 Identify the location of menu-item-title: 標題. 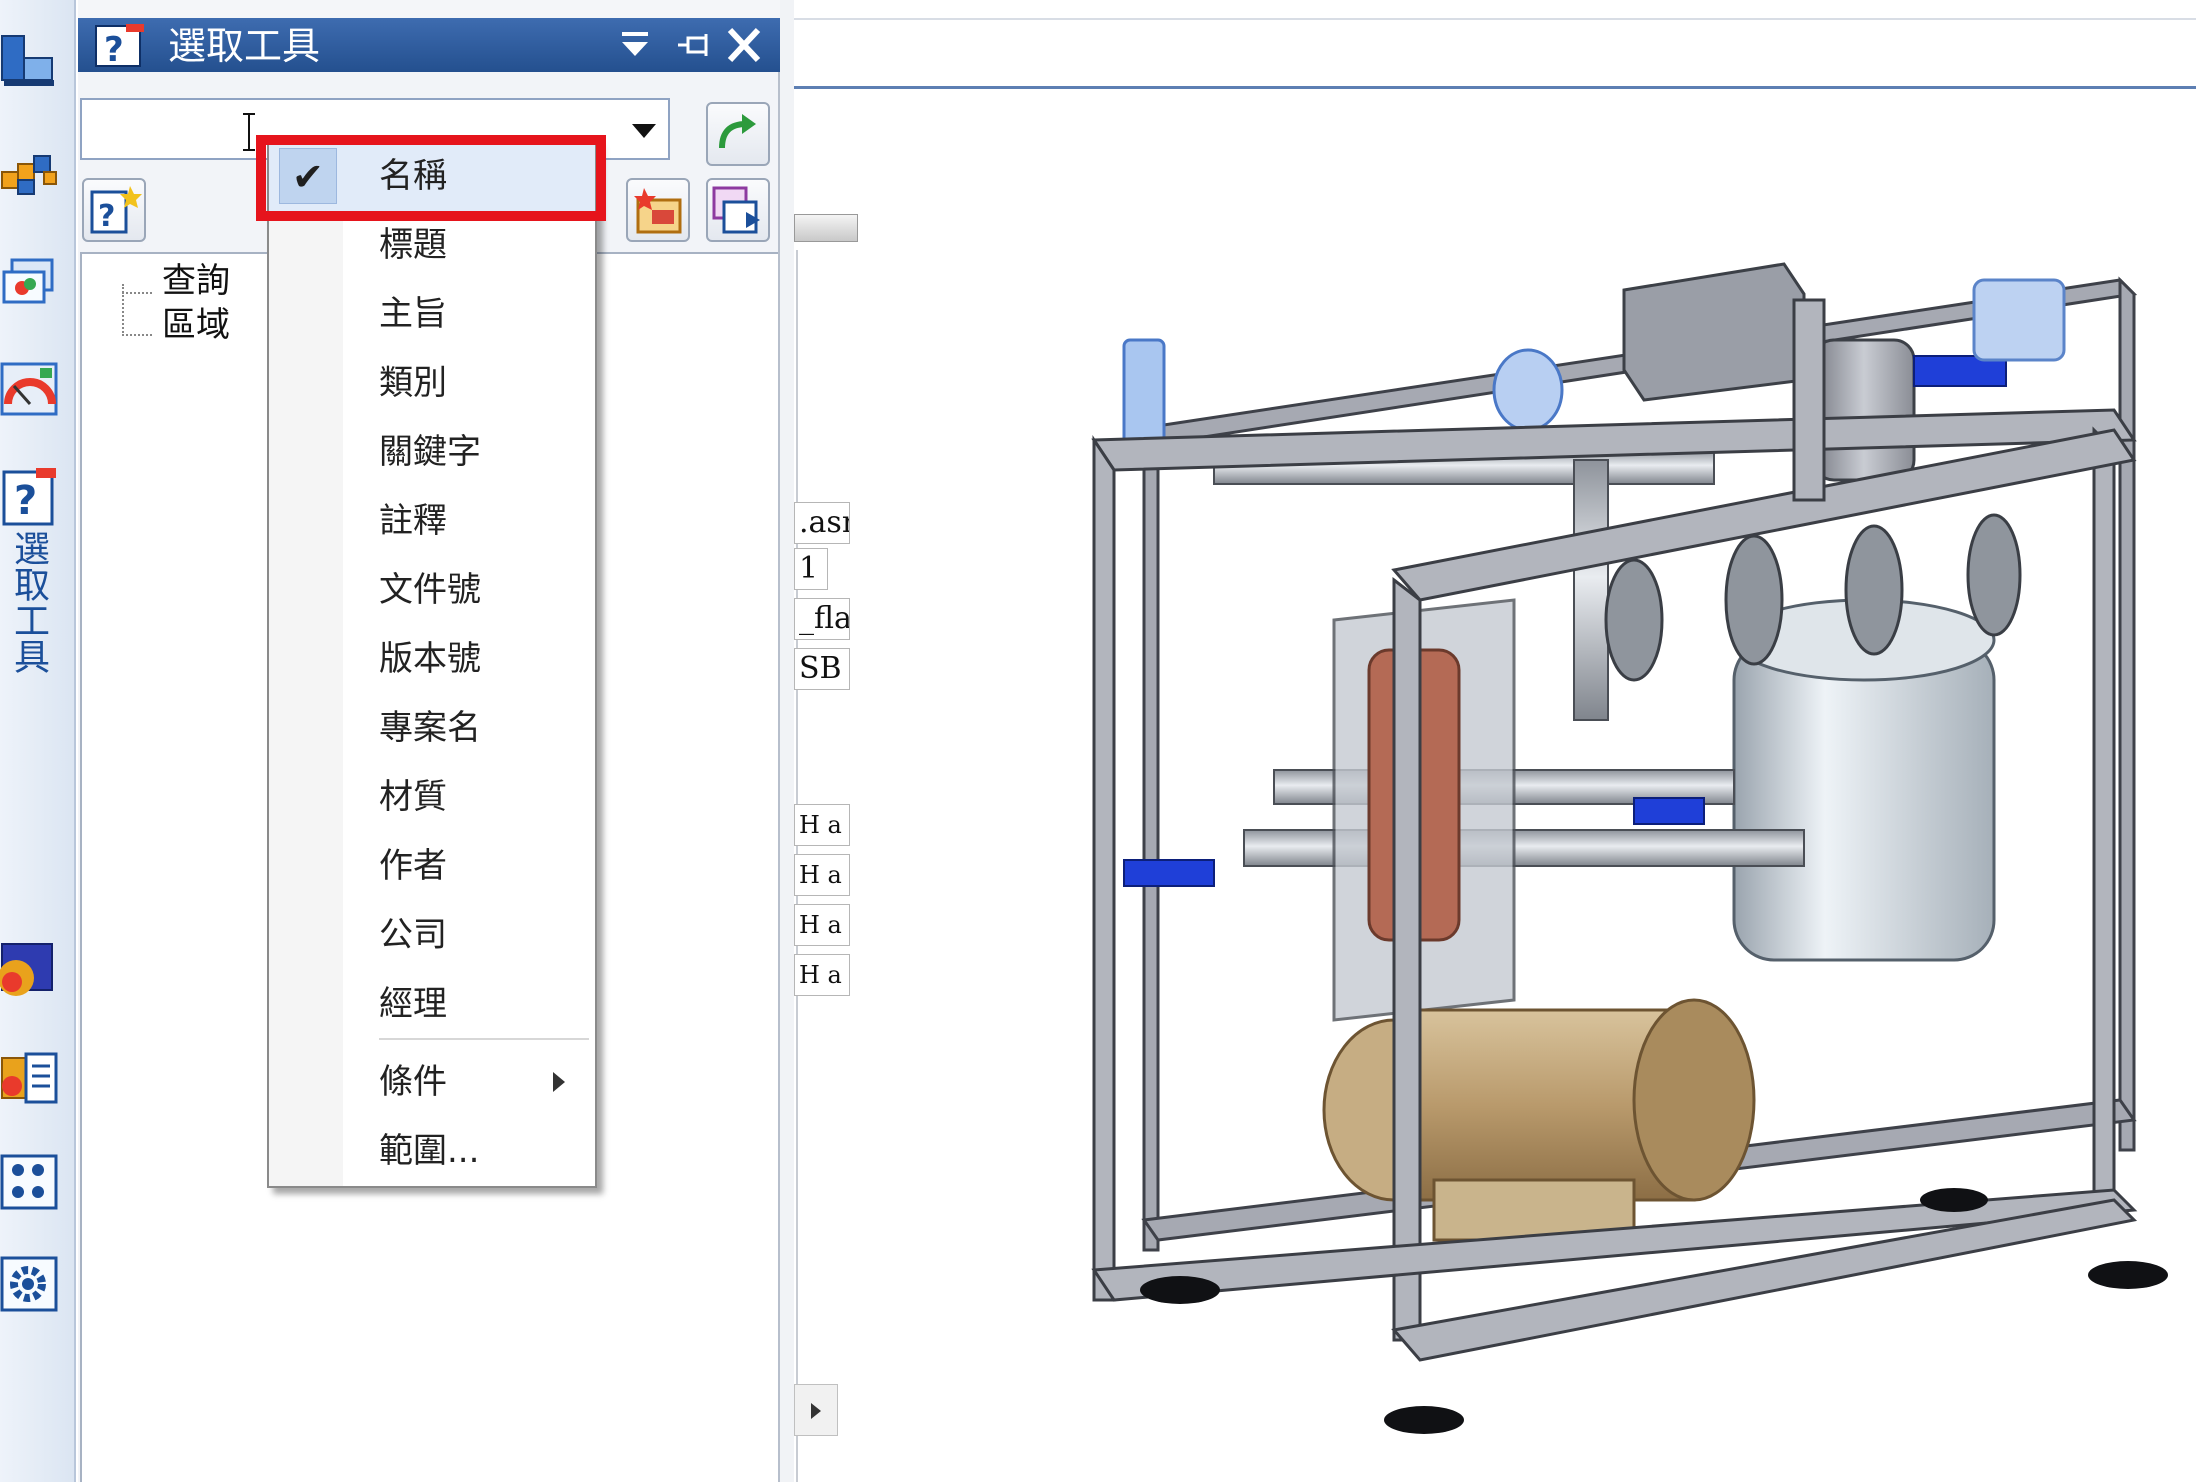
(432, 245).